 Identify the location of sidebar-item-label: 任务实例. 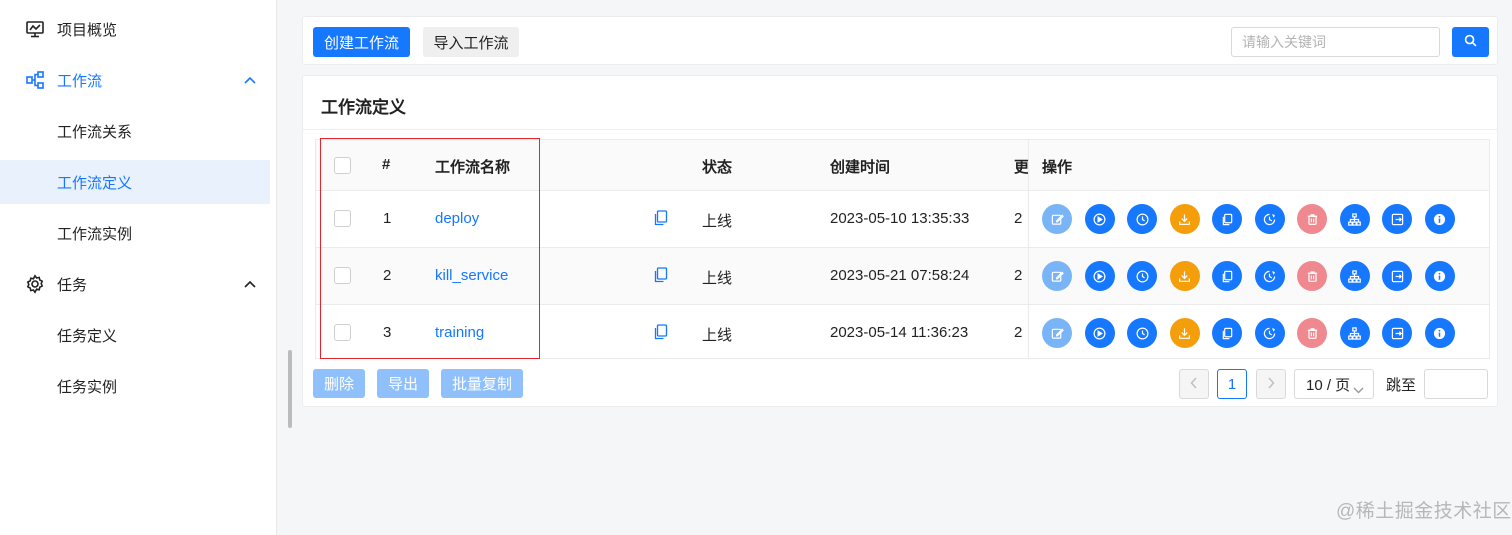
(87, 387).